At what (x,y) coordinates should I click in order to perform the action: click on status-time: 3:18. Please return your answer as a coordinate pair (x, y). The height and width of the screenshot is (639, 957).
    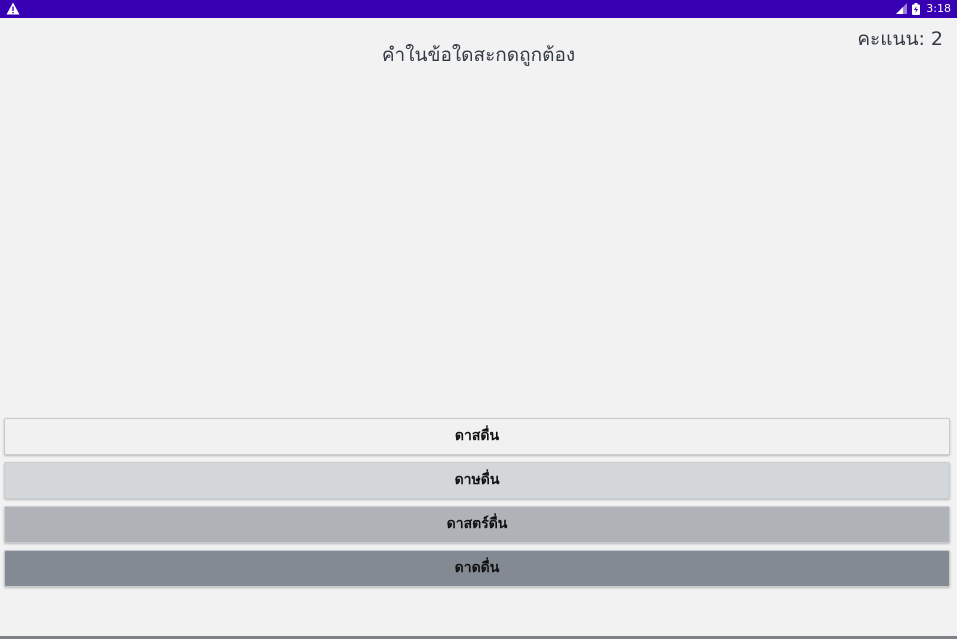
    Looking at the image, I should click on (938, 8).